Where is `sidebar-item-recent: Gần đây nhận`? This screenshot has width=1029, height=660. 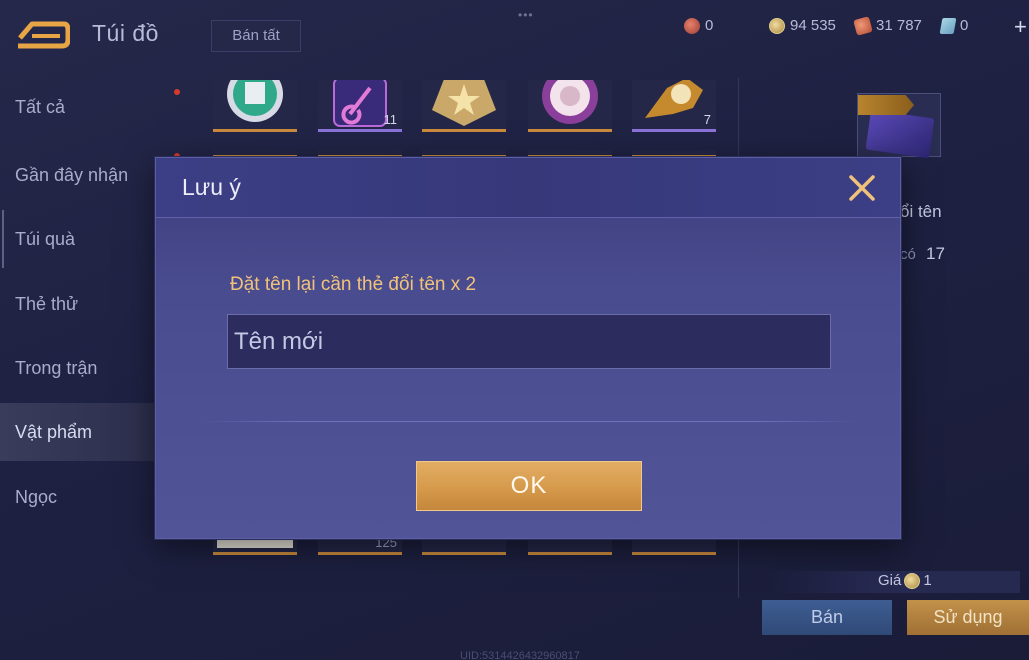
sidebar-item-recent: Gần đây nhận is located at coordinates (80, 175).